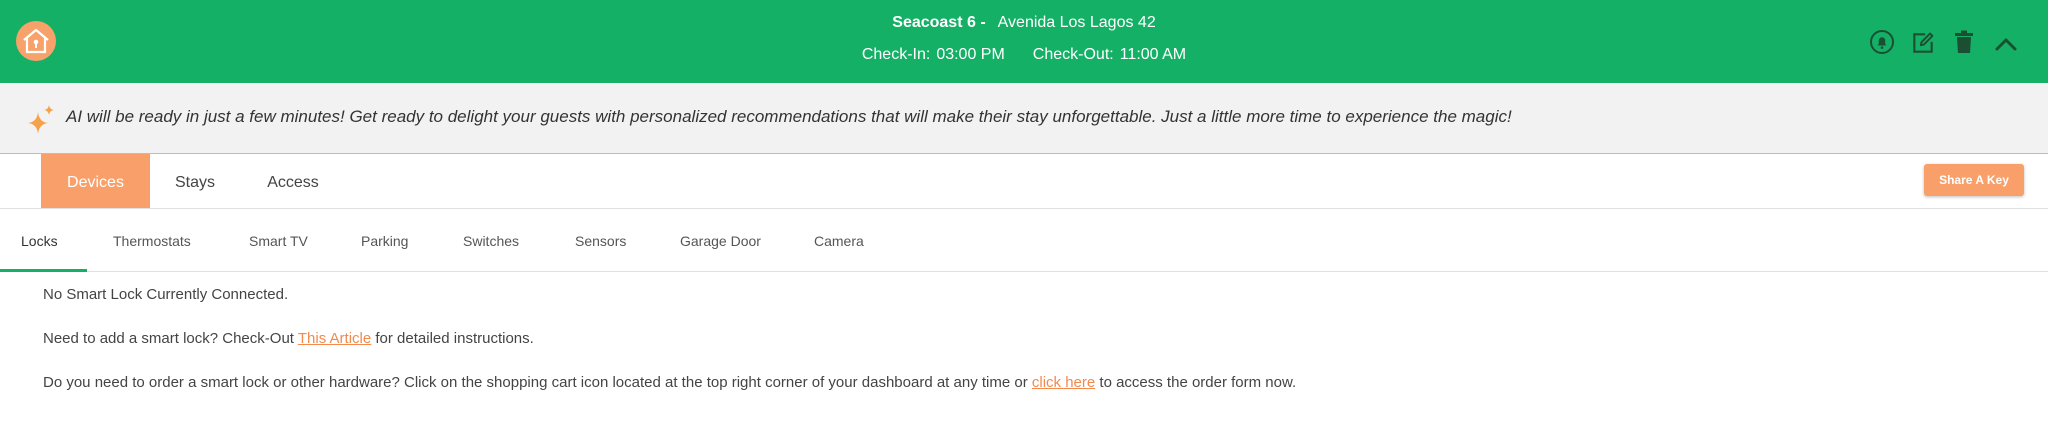 This screenshot has height=435, width=2048. What do you see at coordinates (195, 181) in the screenshot?
I see `tab-stays: Stays` at bounding box center [195, 181].